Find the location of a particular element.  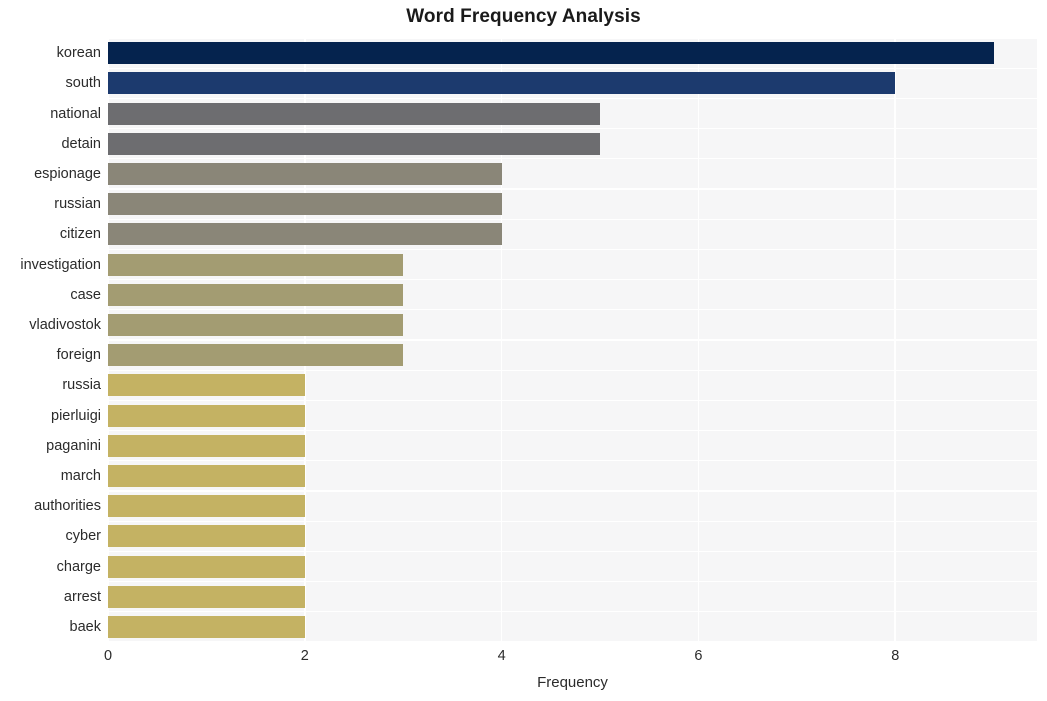

y-axis-tick-label: arrest is located at coordinates (82, 596).